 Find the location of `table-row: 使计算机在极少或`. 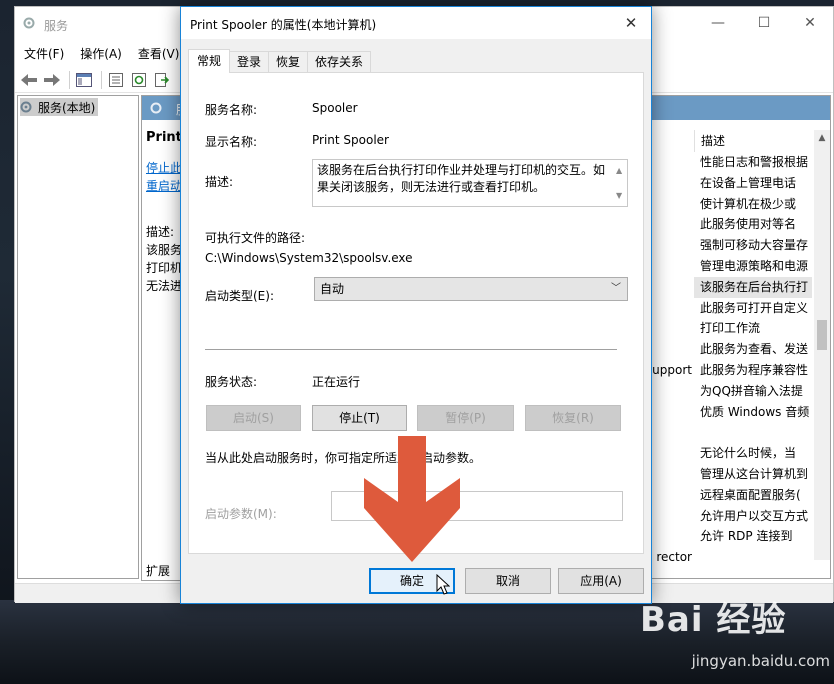

table-row: 使计算机在极少或 is located at coordinates (753, 204).